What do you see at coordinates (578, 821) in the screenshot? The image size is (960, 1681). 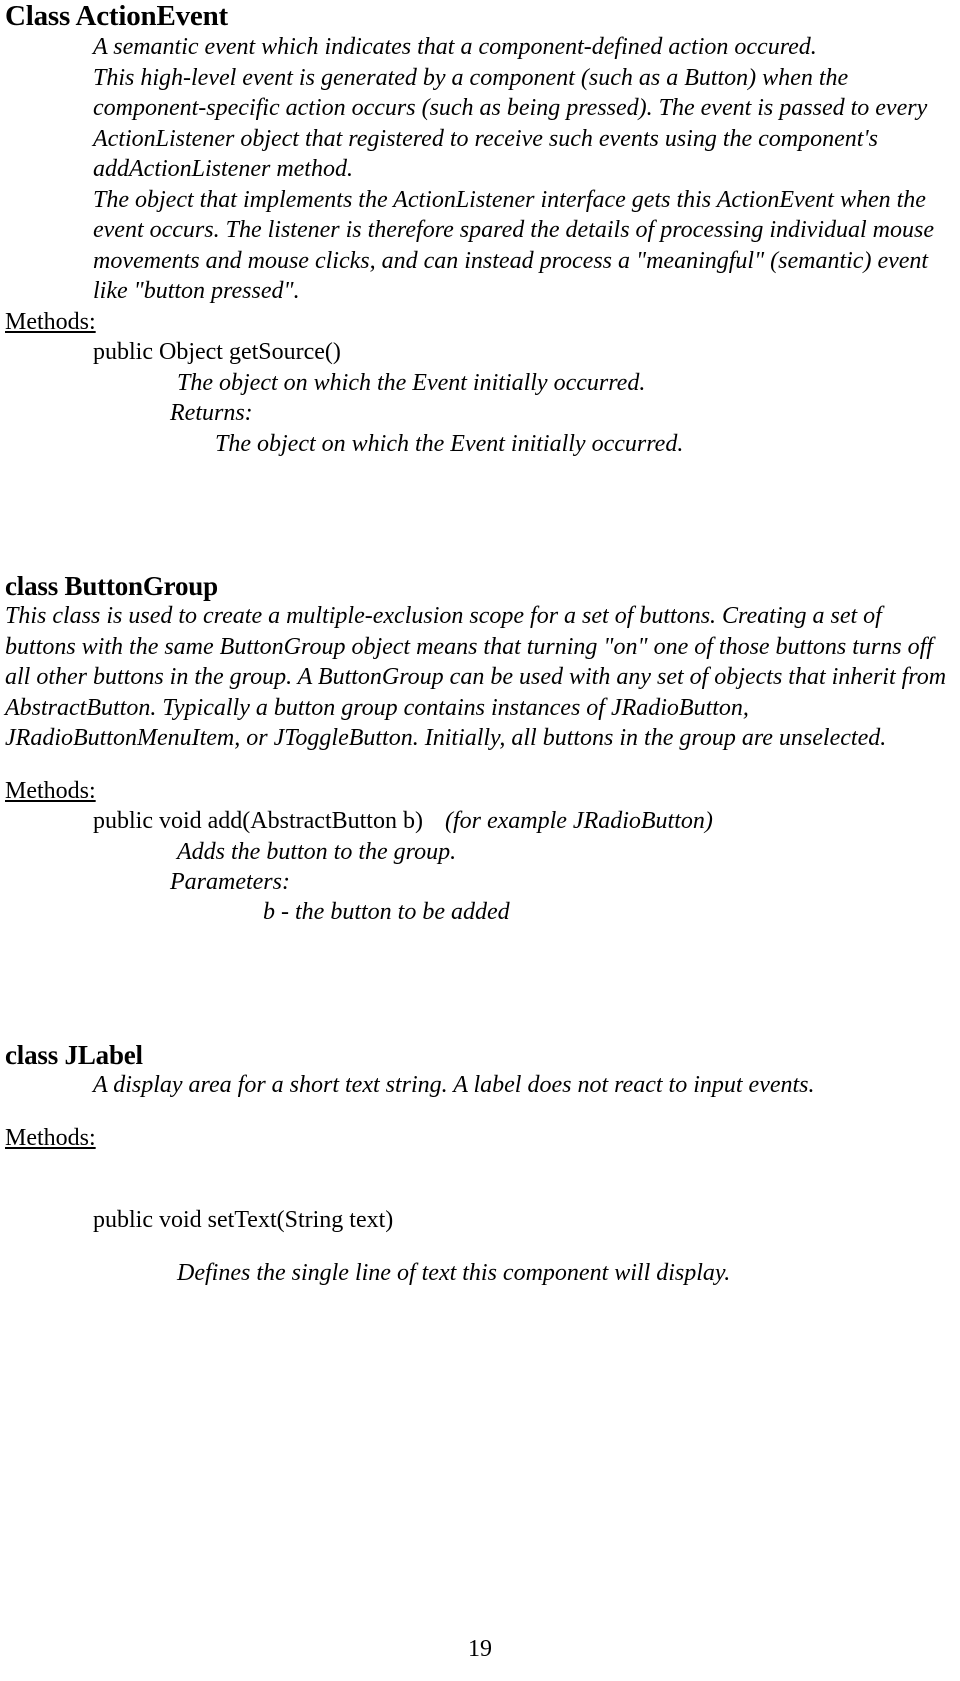 I see `method-signature-note: (for example JRadioButton)` at bounding box center [578, 821].